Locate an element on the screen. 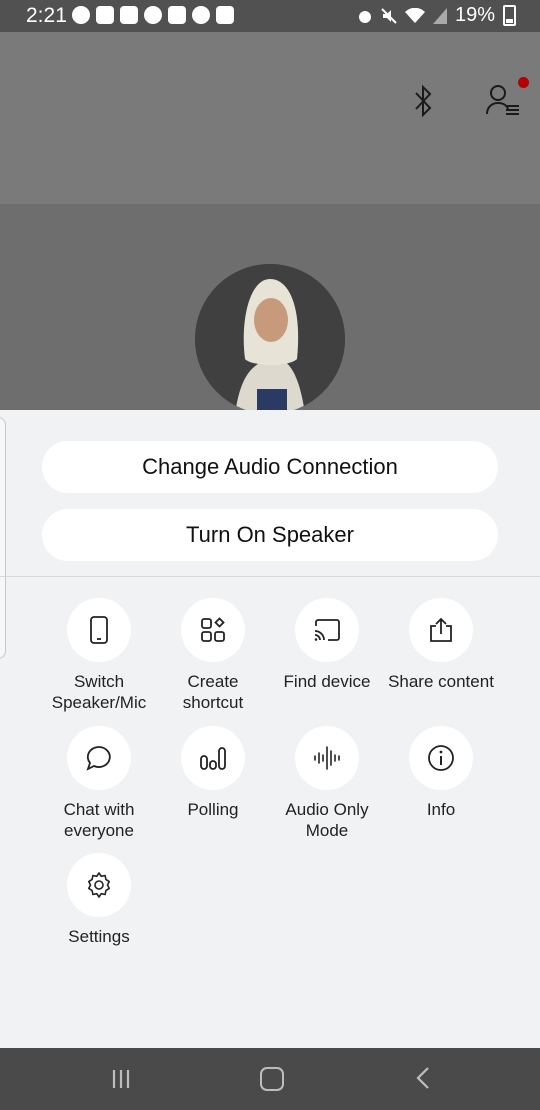 Image resolution: width=540 pixels, height=1110 pixels. info-label: Info is located at coordinates (441, 809).